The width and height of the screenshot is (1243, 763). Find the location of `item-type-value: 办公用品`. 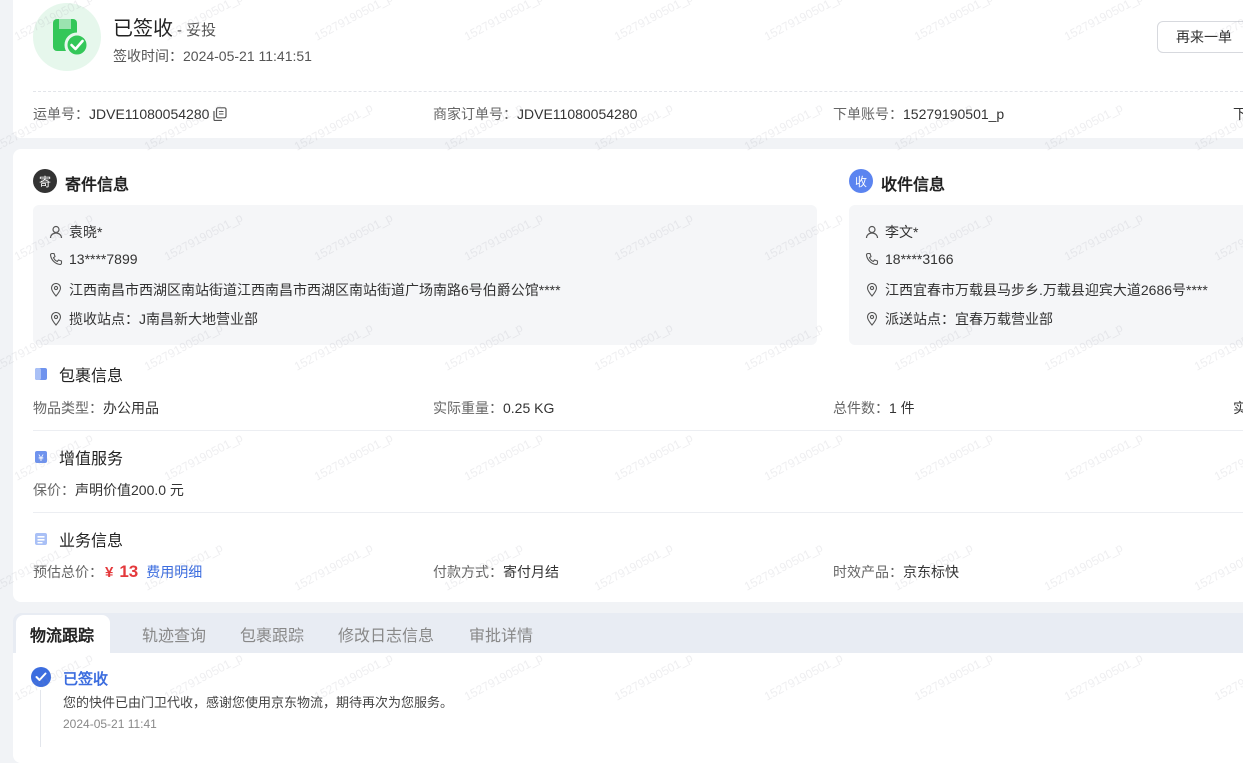

item-type-value: 办公用品 is located at coordinates (131, 408).